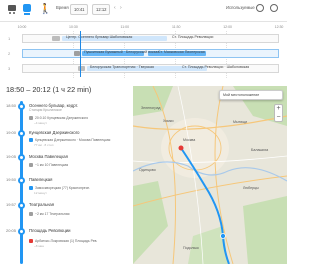 Image resolution: width=320 pixels, height=264 pixels. Describe the element at coordinates (181, 52) in the screenshot. I see `timeline-row-label: Ст. Маяковская Пионерская` at that location.